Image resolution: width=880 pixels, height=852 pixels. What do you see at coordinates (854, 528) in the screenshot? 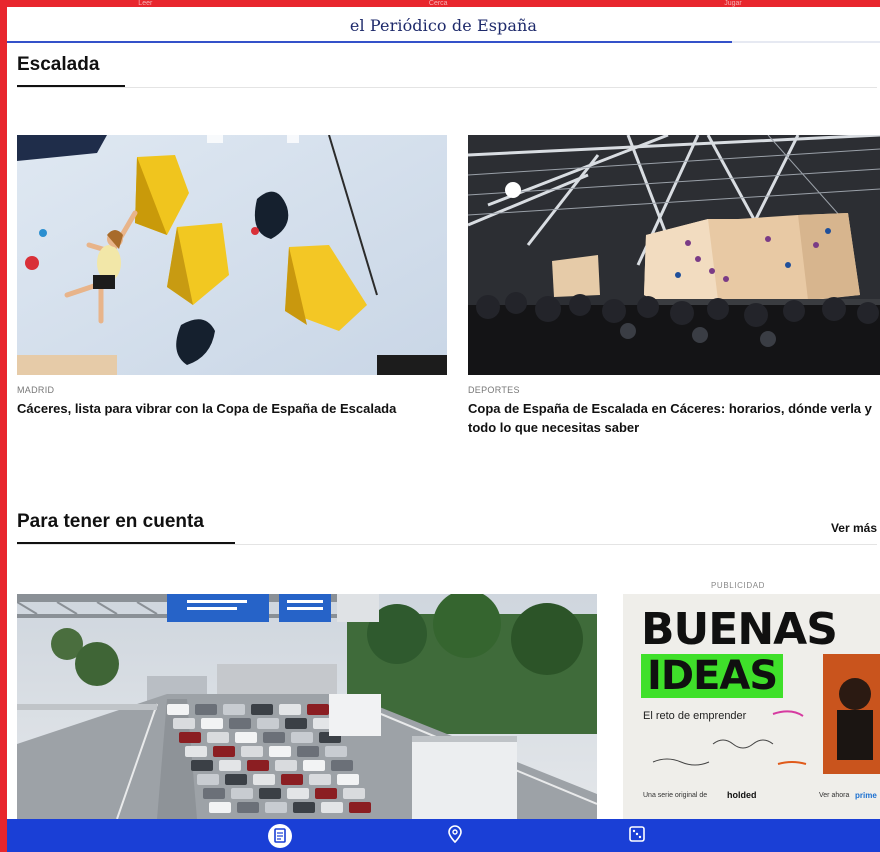
I see `see-more-link: Ver más` at bounding box center [854, 528].